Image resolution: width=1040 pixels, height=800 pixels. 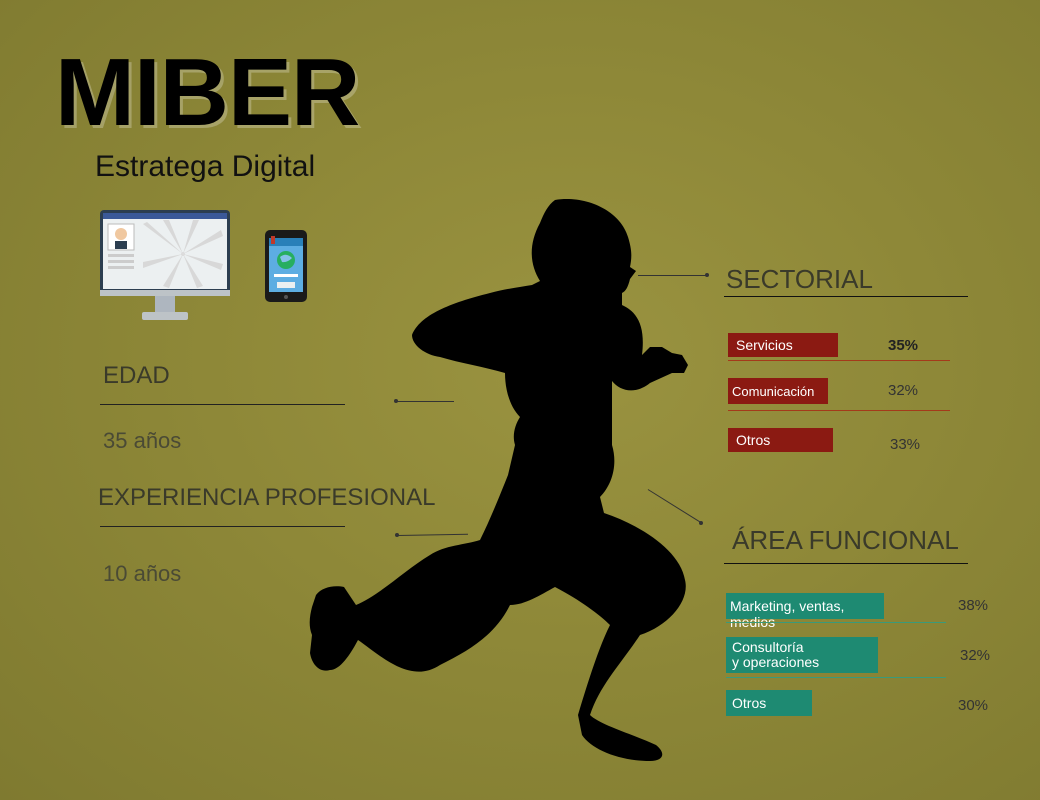 I want to click on sectorial-value-comunicacion: 32%, so click(x=903, y=390).